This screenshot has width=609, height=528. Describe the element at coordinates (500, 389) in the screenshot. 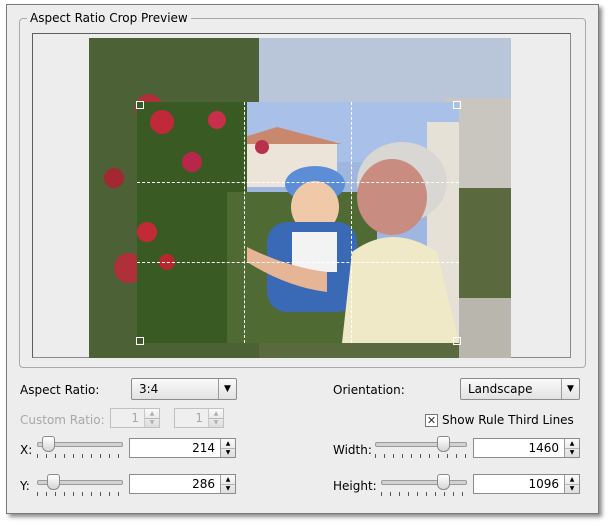

I see `orientation-value: Landscape` at that location.